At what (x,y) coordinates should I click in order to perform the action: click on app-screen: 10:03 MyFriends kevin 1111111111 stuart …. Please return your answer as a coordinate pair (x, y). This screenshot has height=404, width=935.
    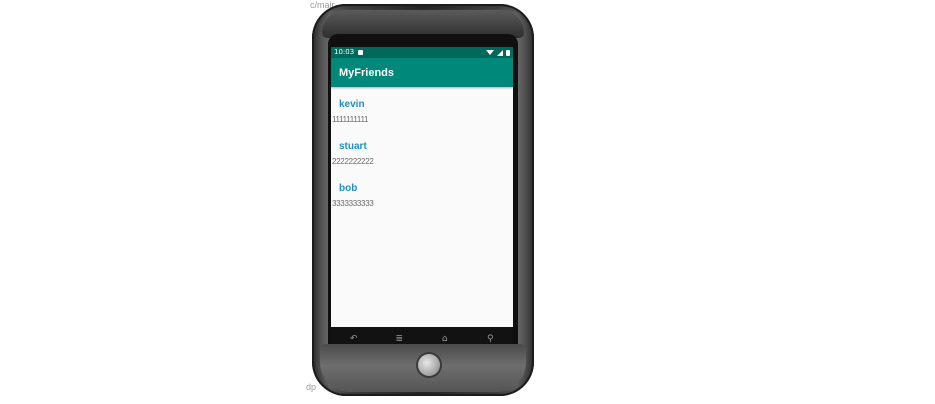
    Looking at the image, I should click on (422, 187).